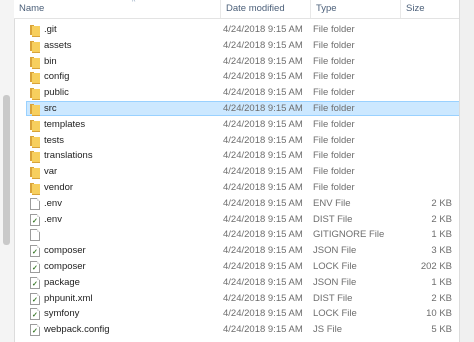 The height and width of the screenshot is (342, 474). I want to click on column-header-size: Size, so click(430, 9).